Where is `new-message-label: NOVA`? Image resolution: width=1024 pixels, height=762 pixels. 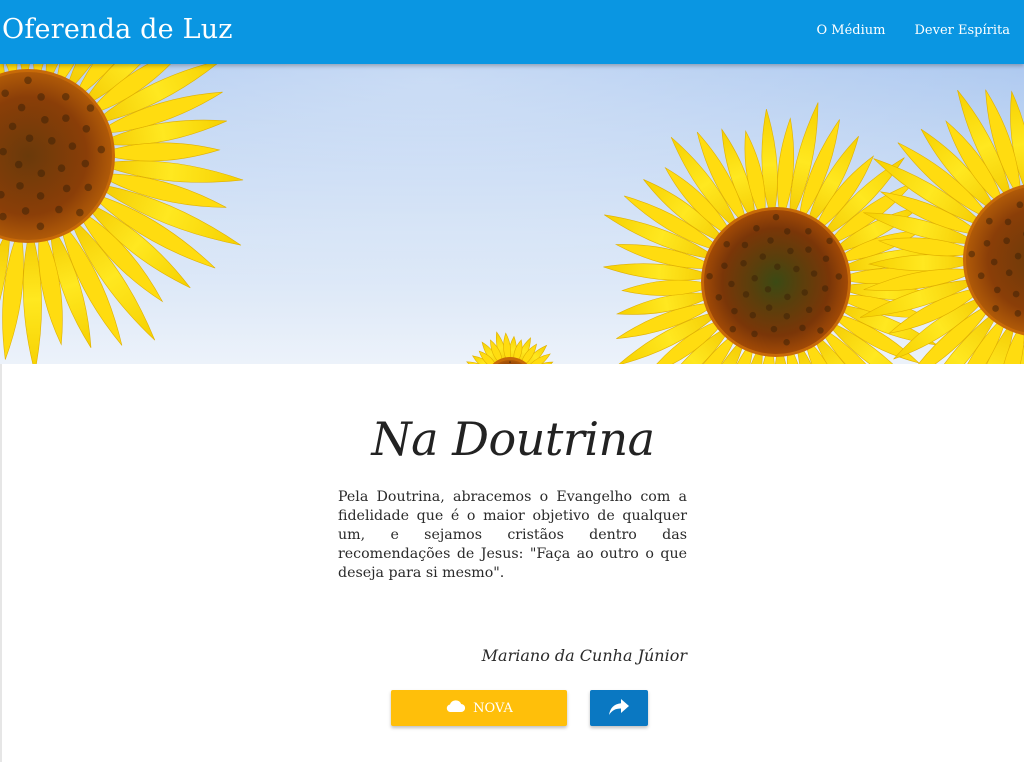 new-message-label: NOVA is located at coordinates (493, 708).